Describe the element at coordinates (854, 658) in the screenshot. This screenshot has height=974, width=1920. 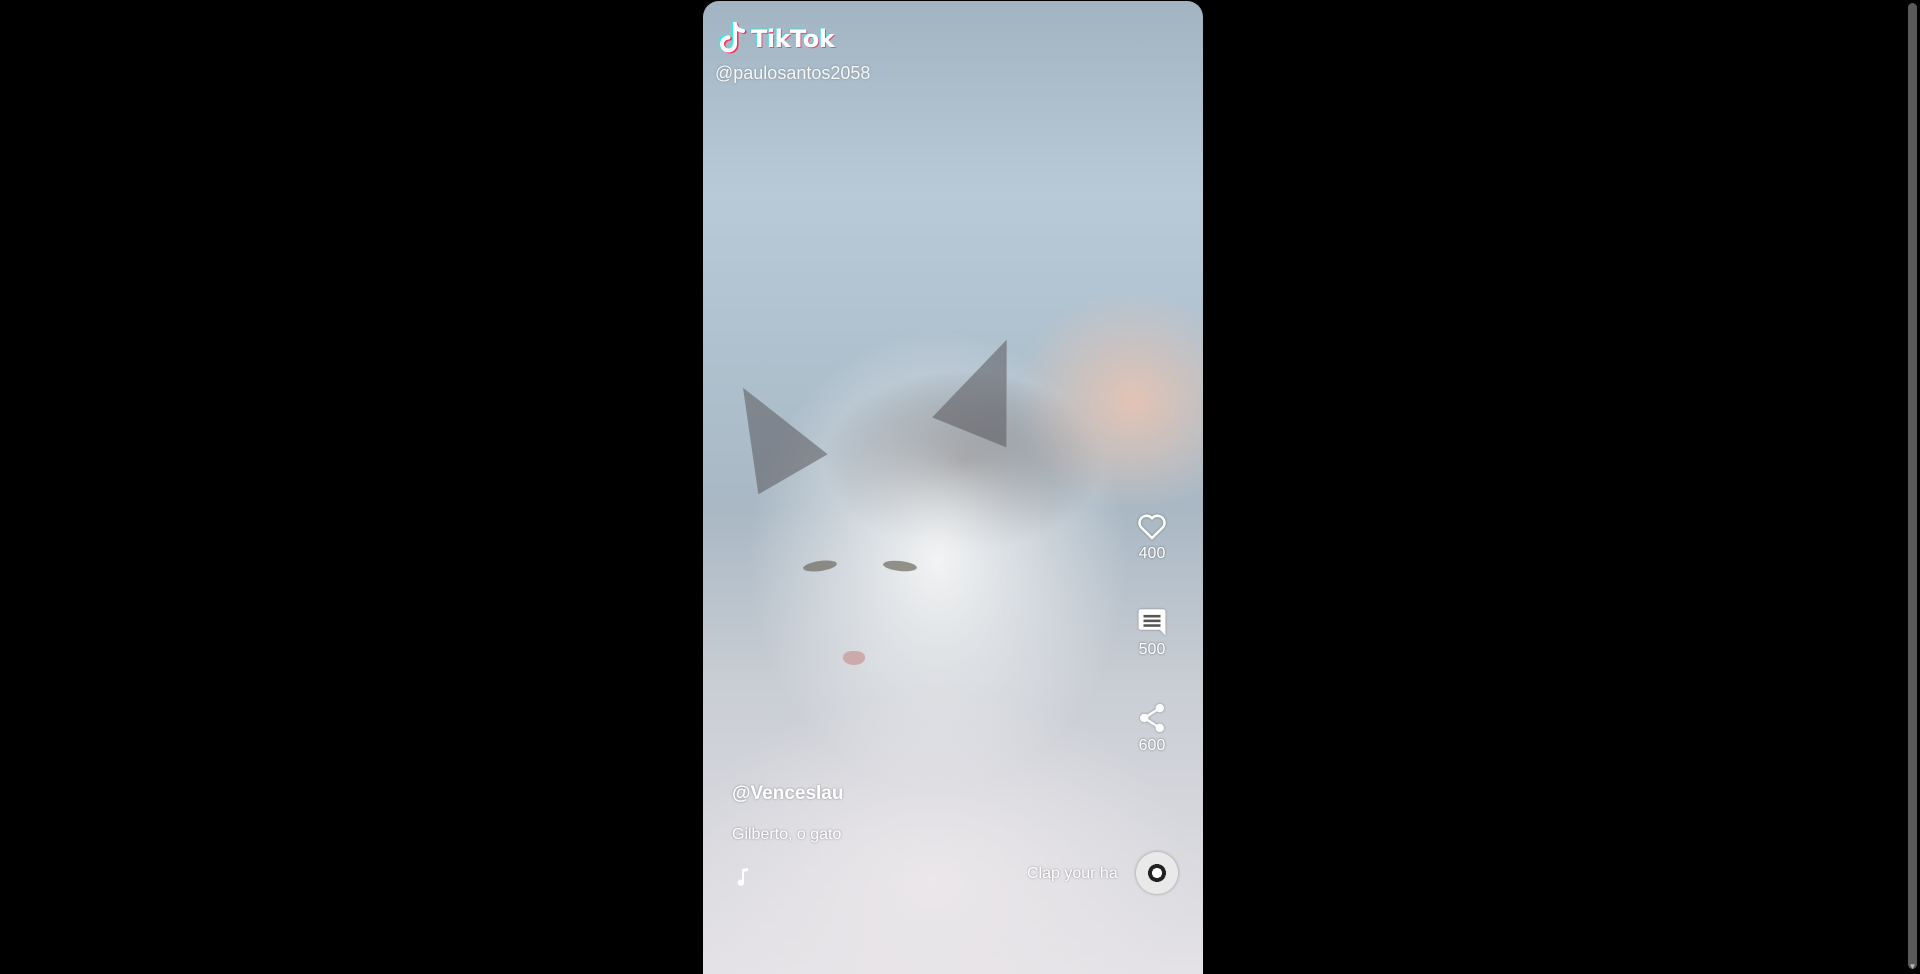
I see `cat-nose-shape` at that location.